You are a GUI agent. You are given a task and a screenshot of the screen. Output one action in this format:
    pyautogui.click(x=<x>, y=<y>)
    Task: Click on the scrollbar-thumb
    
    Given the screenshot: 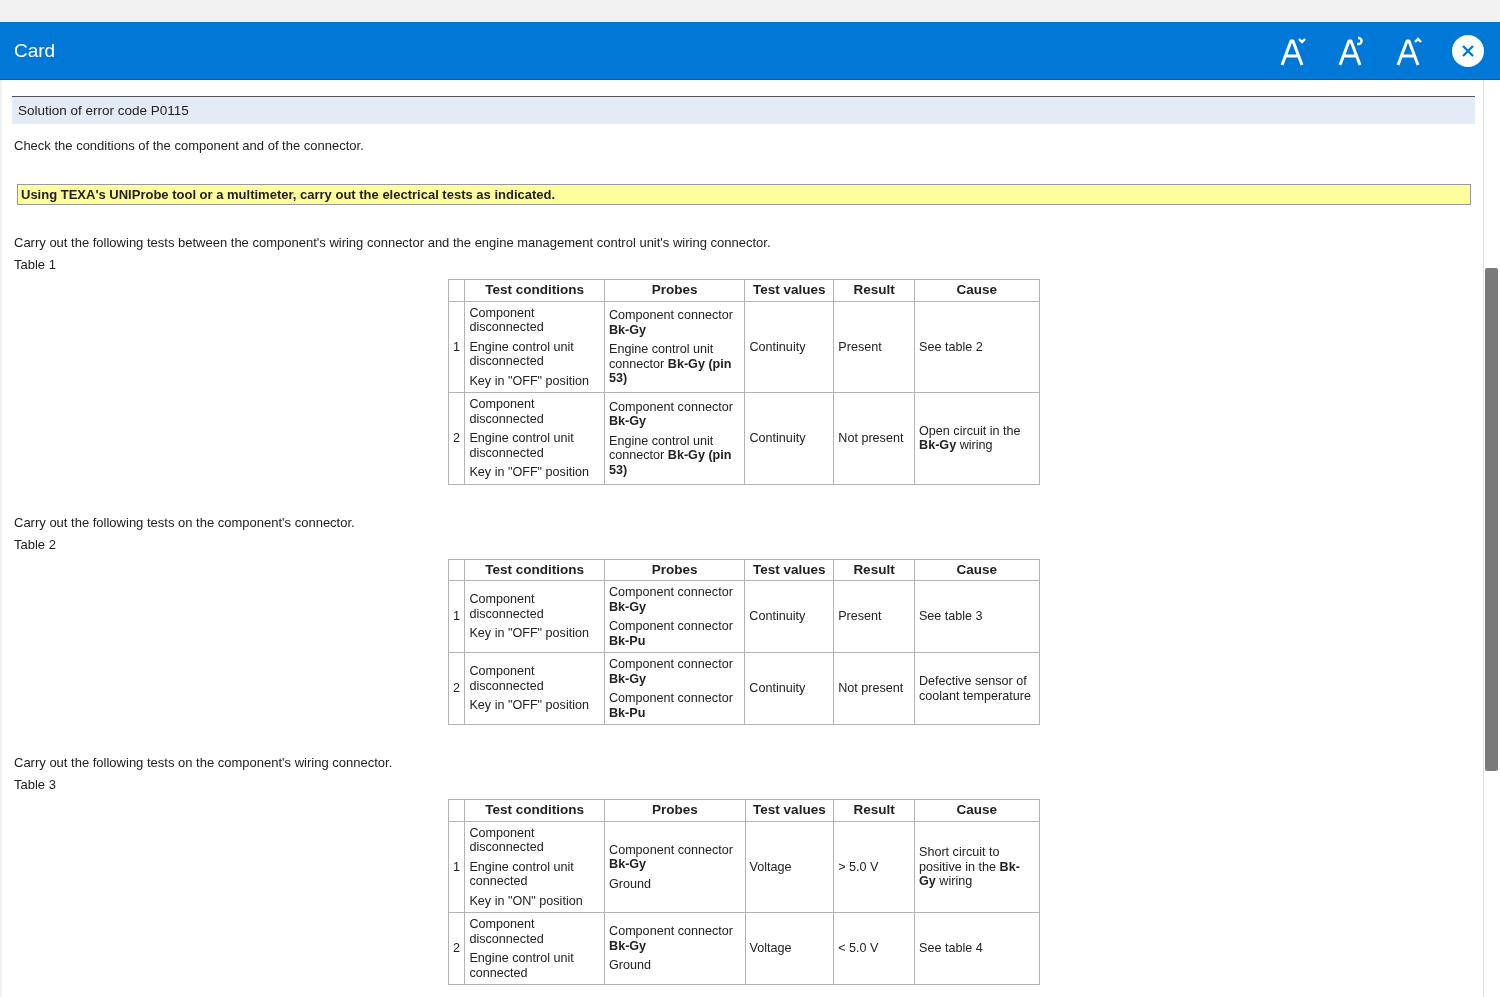 What is the action you would take?
    pyautogui.click(x=1491, y=519)
    